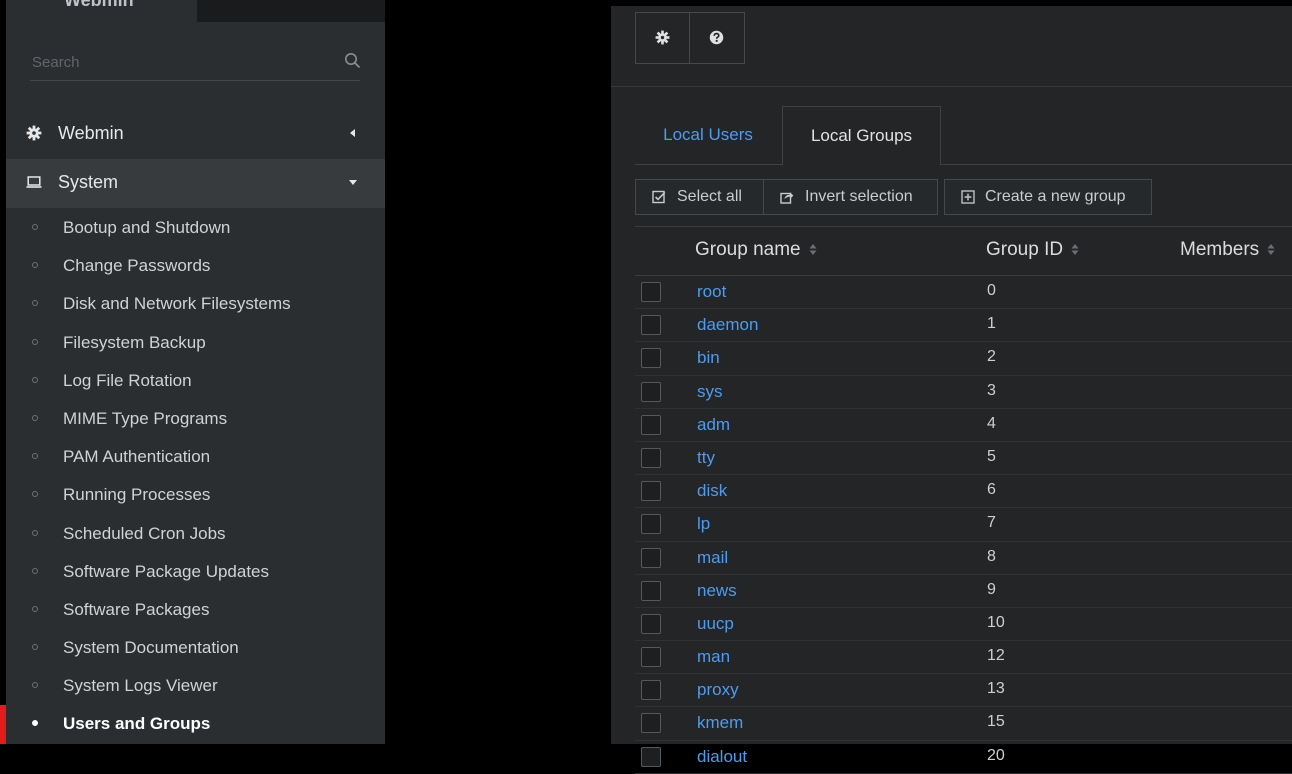  What do you see at coordinates (713, 425) in the screenshot?
I see `group-name-link: adm` at bounding box center [713, 425].